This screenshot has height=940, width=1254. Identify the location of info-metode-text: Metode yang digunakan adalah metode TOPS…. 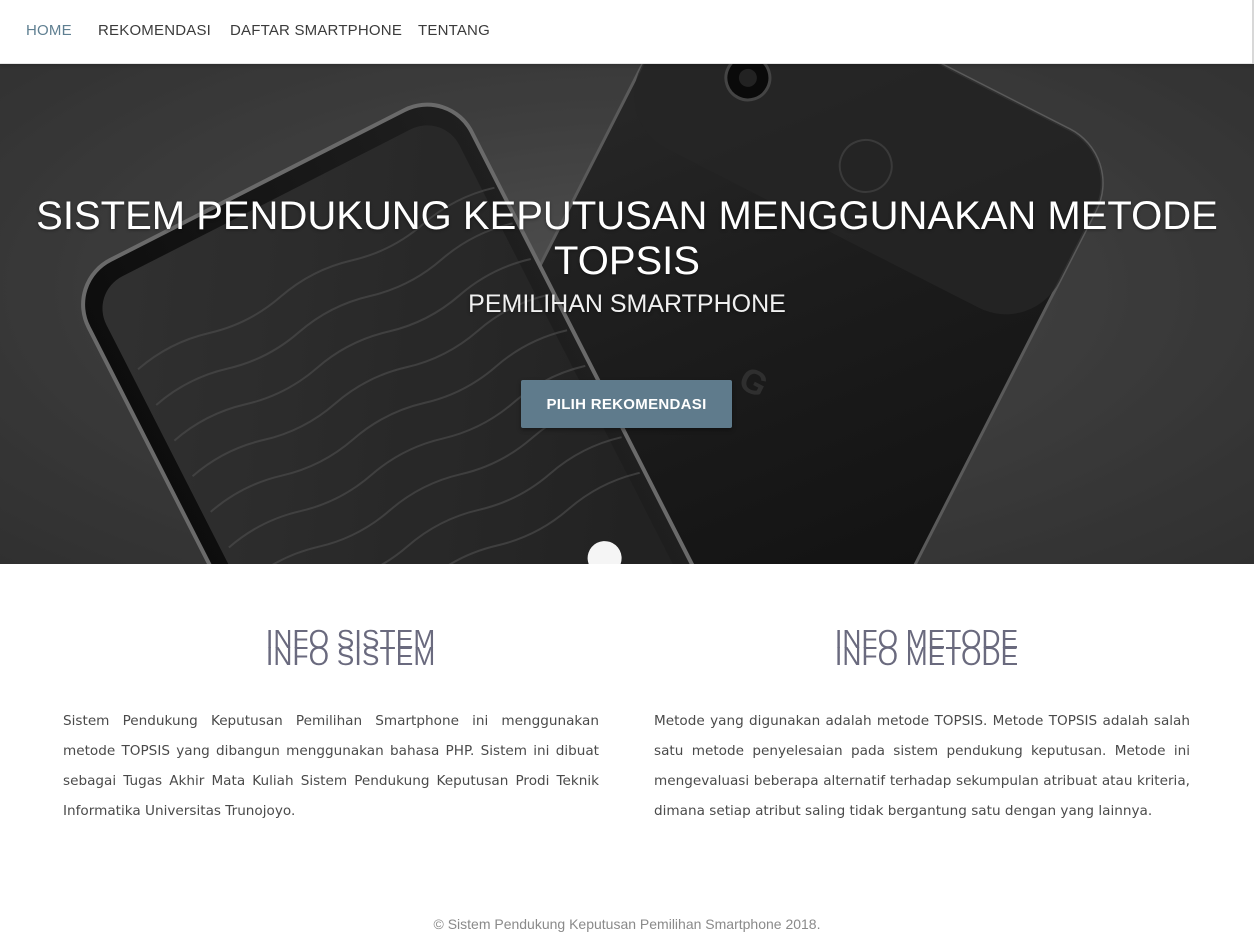
(922, 766).